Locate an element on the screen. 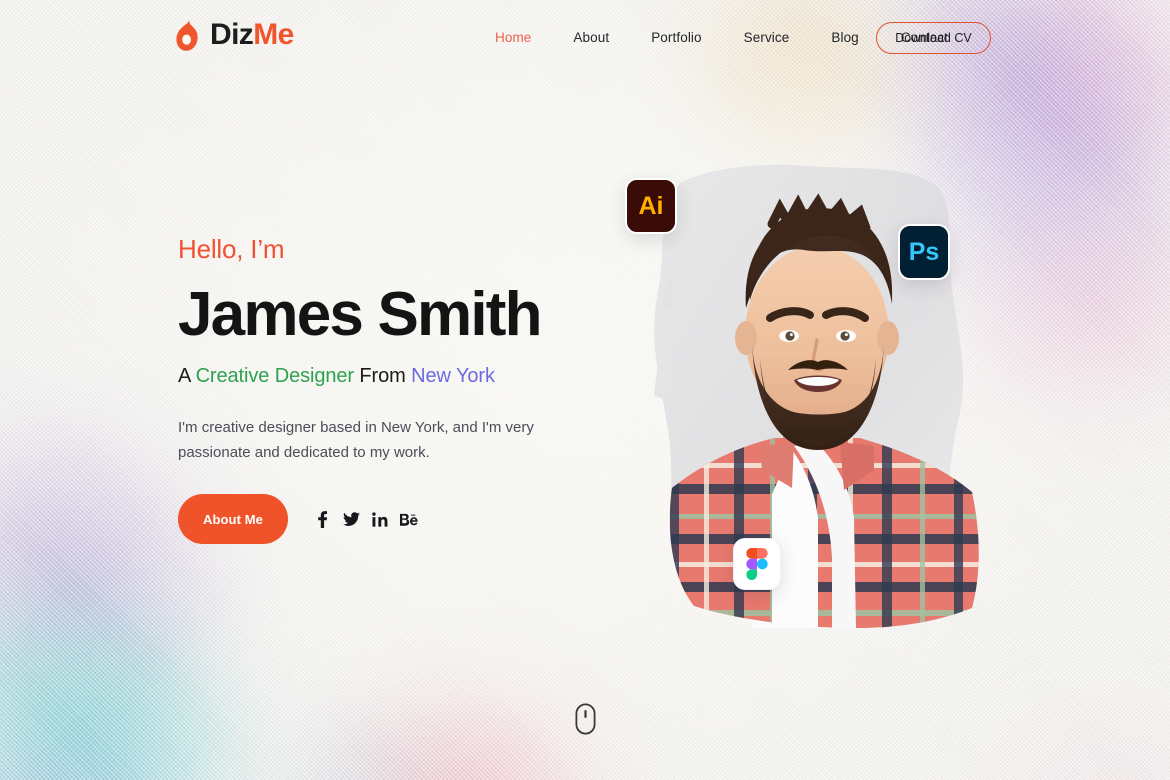  figma-badge is located at coordinates (757, 564).